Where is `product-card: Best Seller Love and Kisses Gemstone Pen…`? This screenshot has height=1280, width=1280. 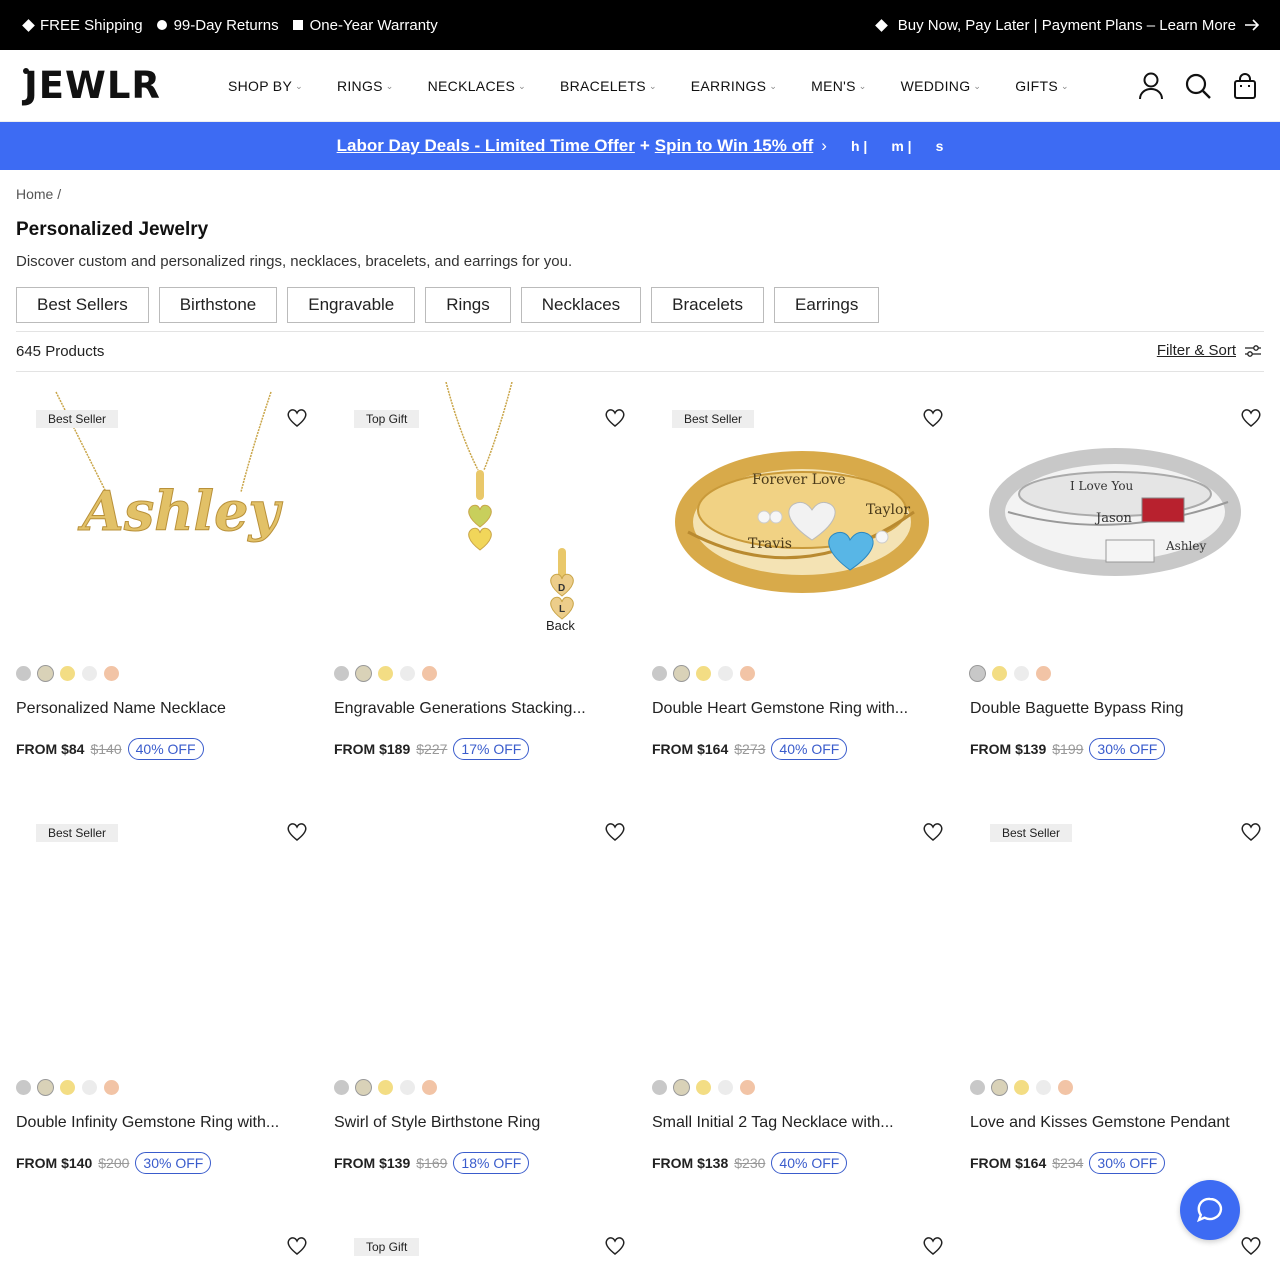
product-card: Best Seller Love and Kisses Gemstone Pen… is located at coordinates (1120, 996).